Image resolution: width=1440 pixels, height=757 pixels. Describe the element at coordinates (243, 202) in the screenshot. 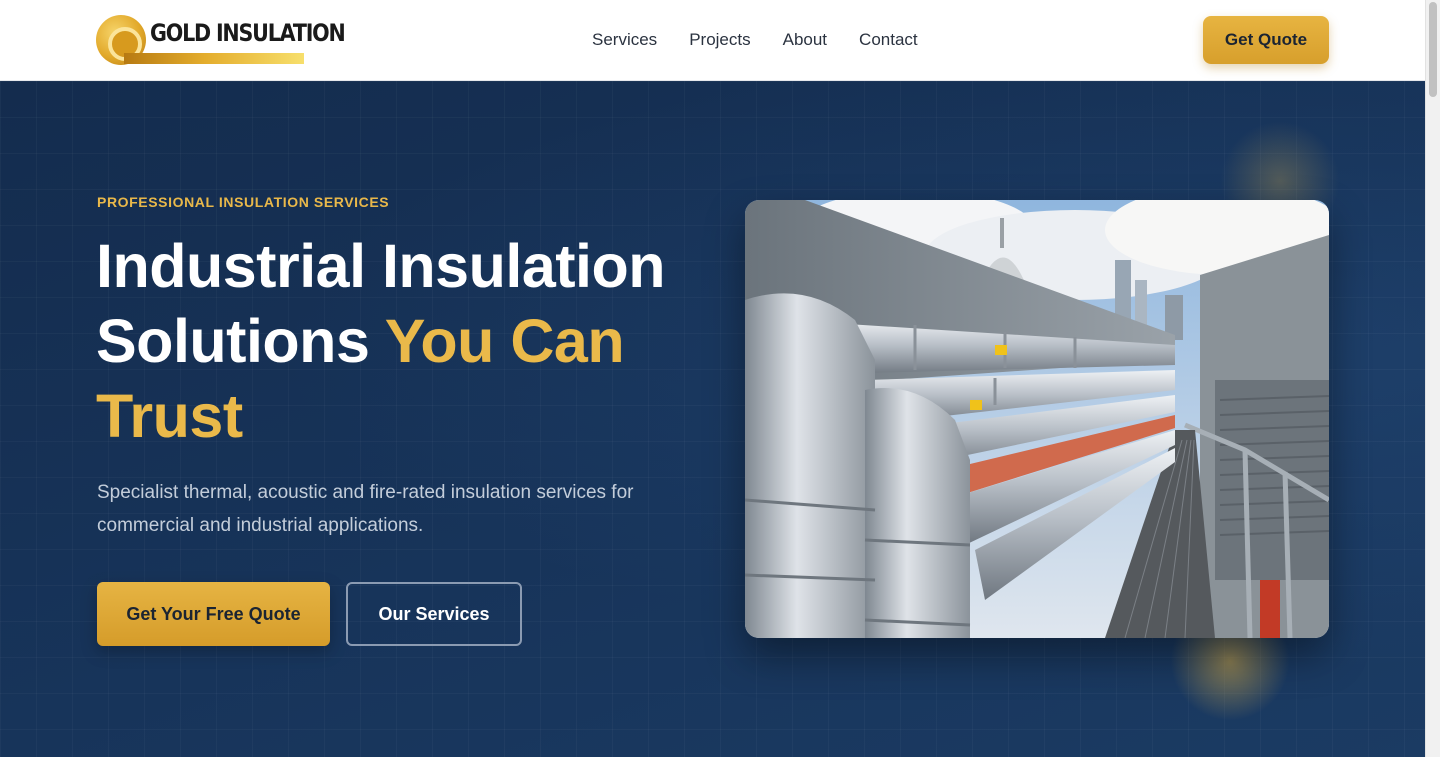

I see `hero-eyebrow: PROFESSIONAL INSULATION SERVICES` at that location.